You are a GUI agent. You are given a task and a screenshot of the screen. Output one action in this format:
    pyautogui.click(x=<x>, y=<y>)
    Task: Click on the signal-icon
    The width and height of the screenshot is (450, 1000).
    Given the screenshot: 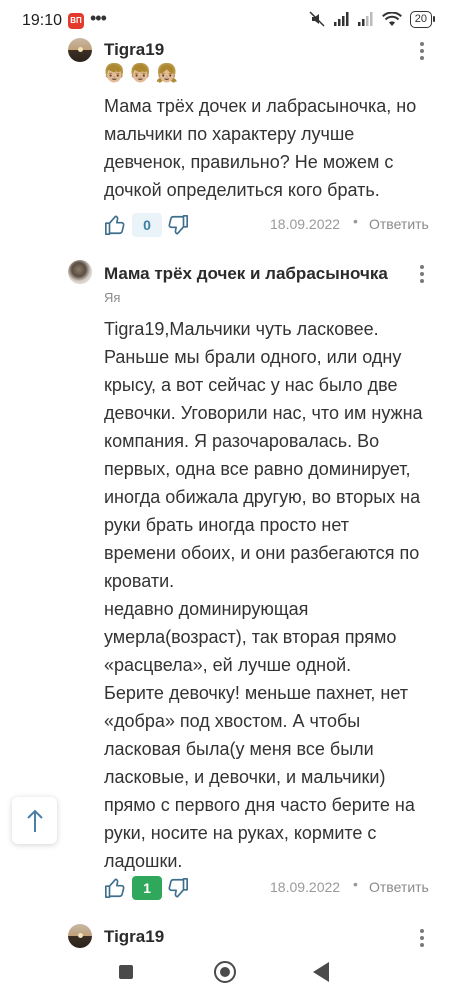 What is the action you would take?
    pyautogui.click(x=341, y=19)
    